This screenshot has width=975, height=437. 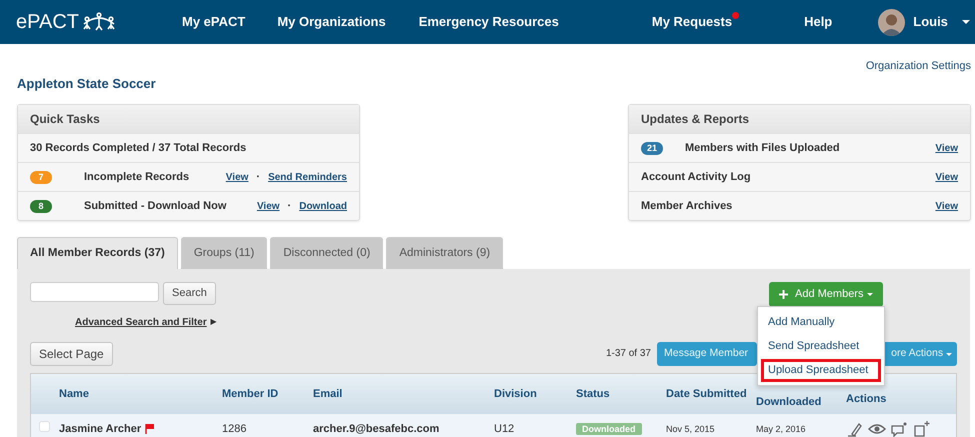 I want to click on search-field, so click(x=94, y=292).